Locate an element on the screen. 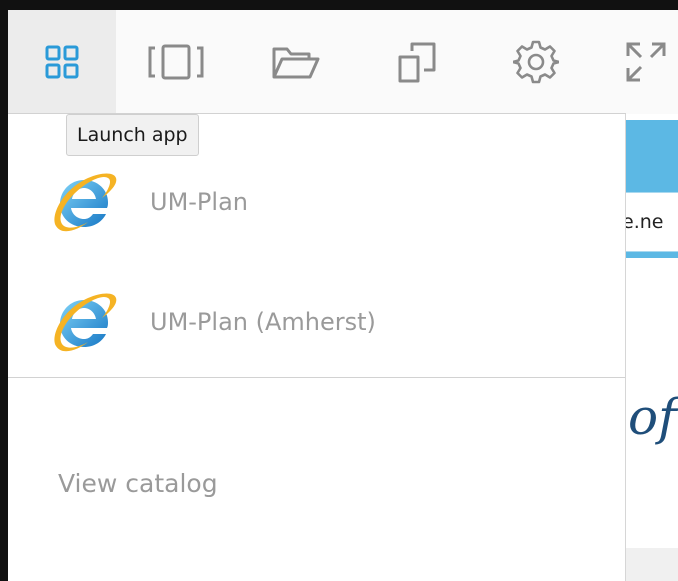  background-url-bar: e.ne is located at coordinates (652, 222).